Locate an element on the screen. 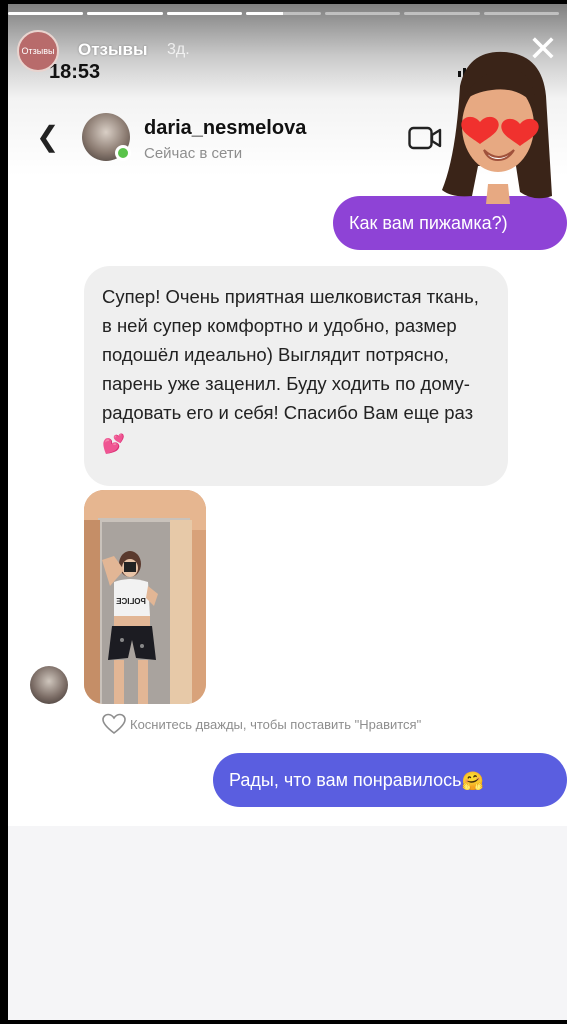  contact-status: Сейчас в сети is located at coordinates (193, 153).